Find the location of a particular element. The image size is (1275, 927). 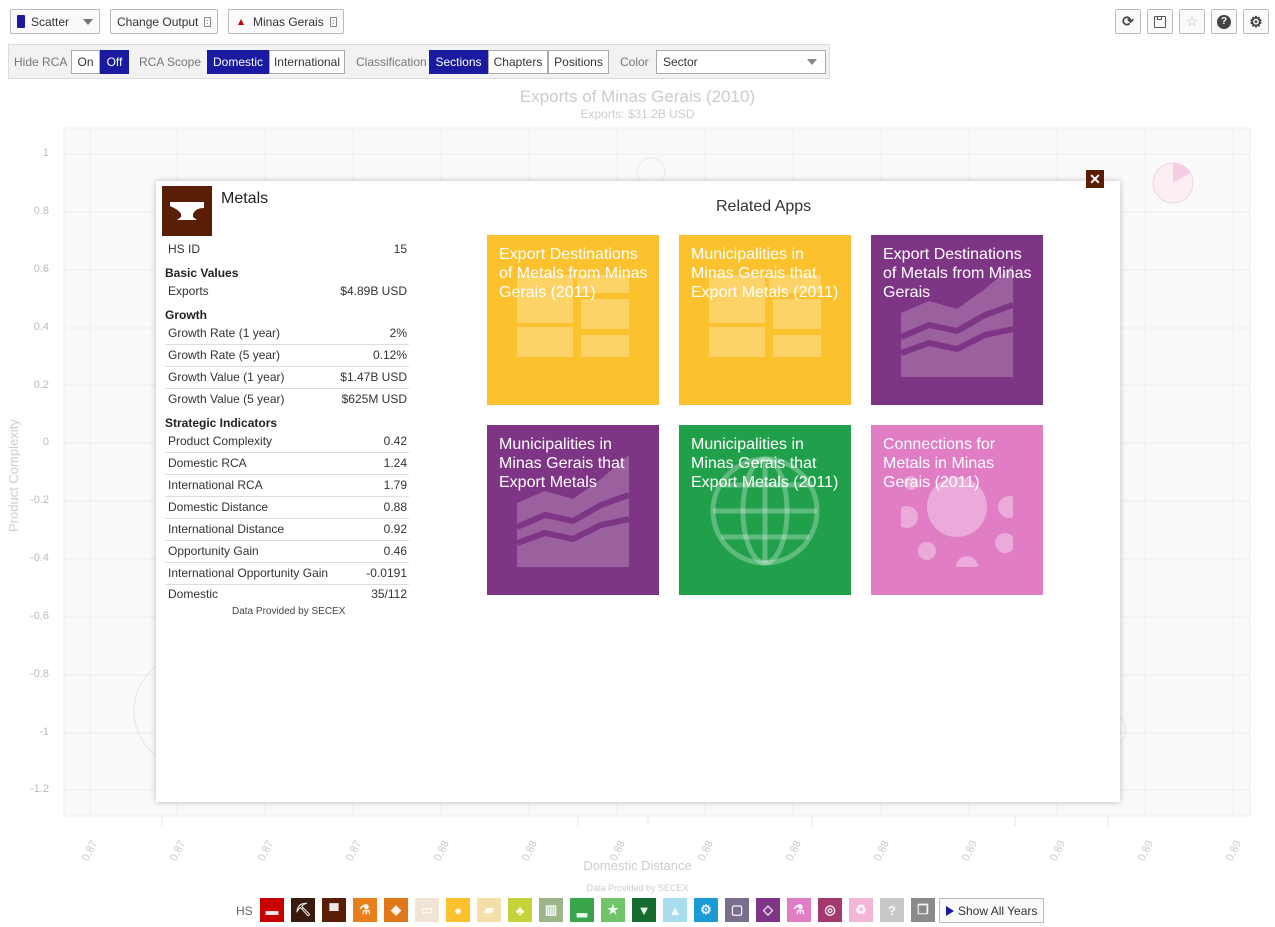

indicator-row: Domestic Distance 0.88 is located at coordinates (287, 509).